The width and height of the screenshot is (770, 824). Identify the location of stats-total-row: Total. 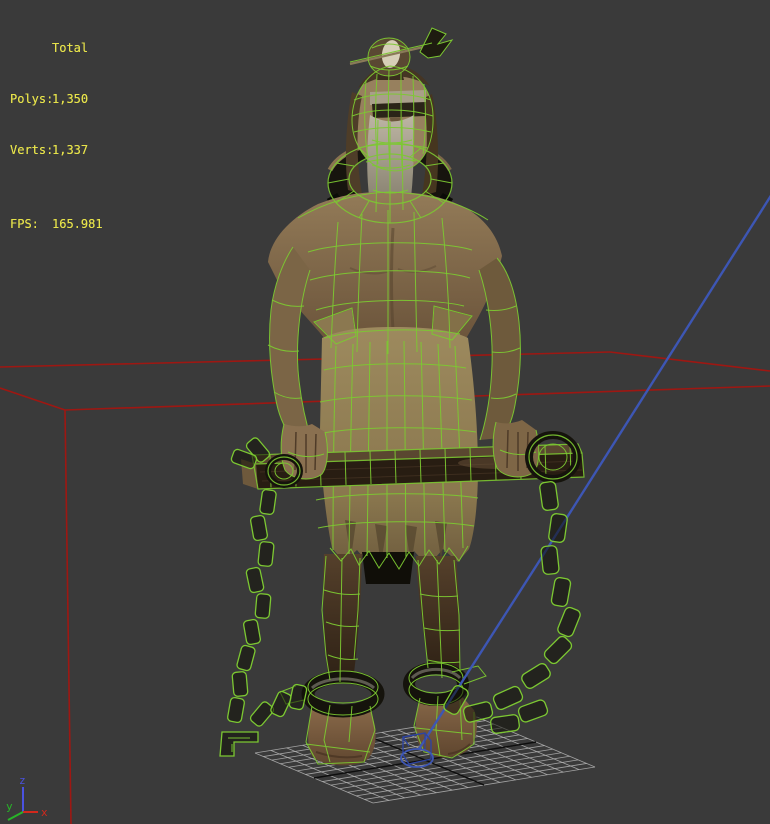
(56, 48).